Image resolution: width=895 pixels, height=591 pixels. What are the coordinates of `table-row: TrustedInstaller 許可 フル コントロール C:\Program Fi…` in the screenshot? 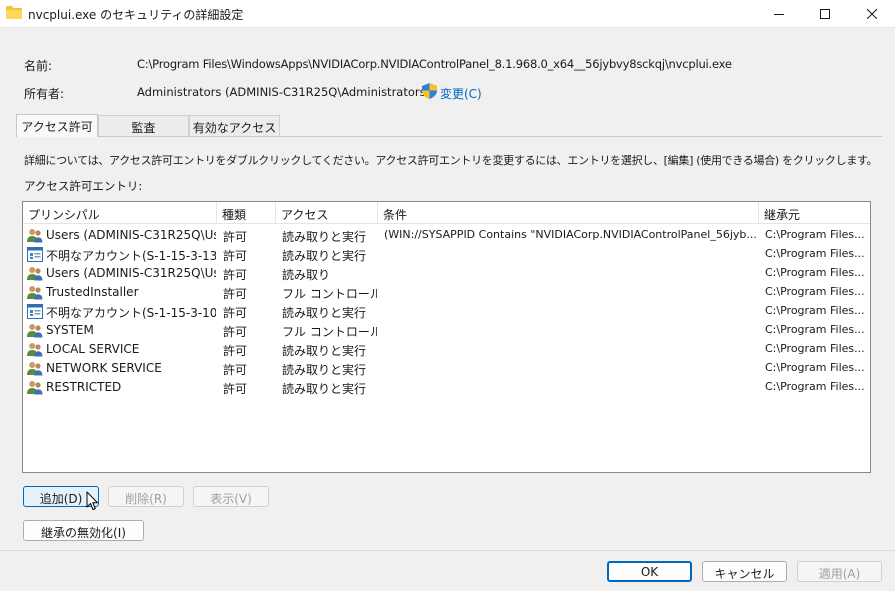 It's located at (446, 292).